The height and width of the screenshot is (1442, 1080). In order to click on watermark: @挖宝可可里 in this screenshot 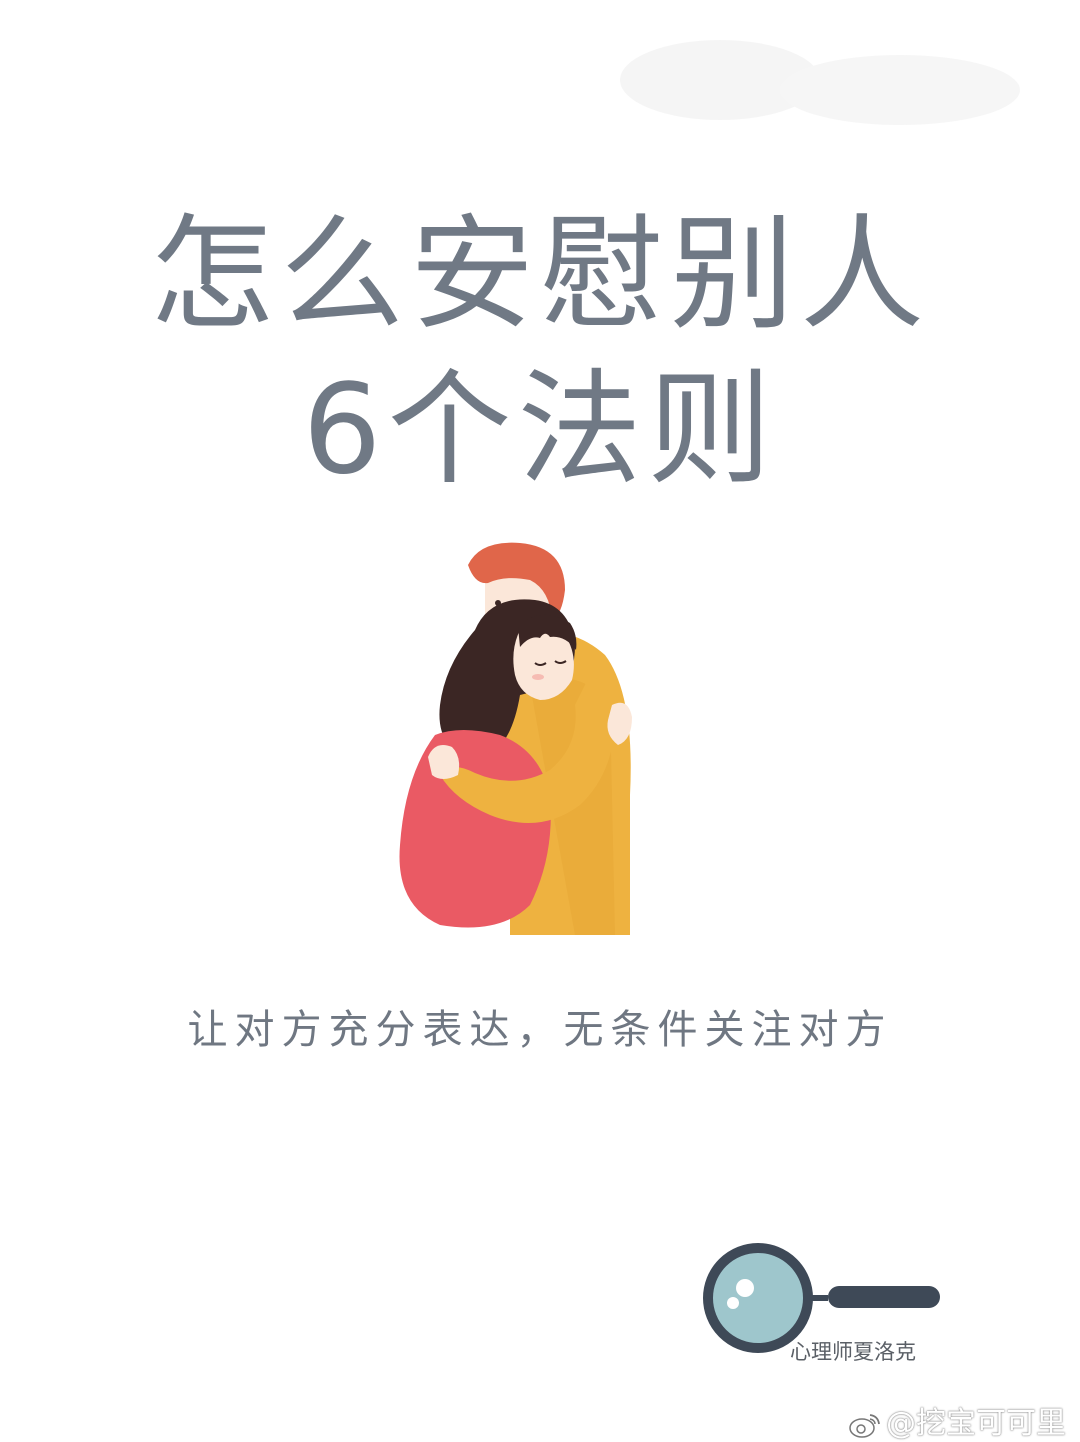, I will do `click(957, 1420)`.